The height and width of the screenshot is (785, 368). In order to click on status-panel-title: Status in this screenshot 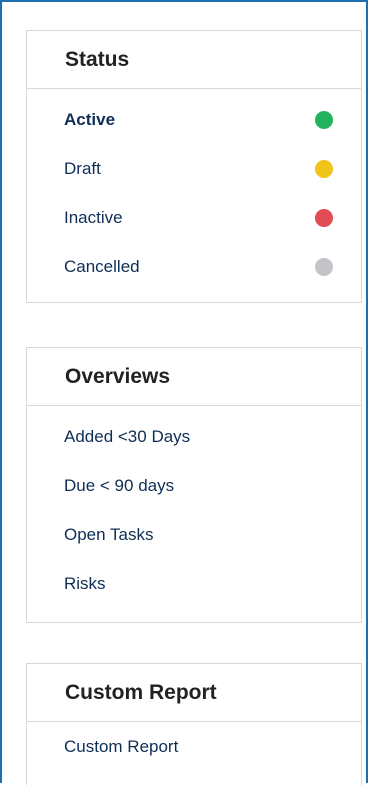, I will do `click(194, 60)`.